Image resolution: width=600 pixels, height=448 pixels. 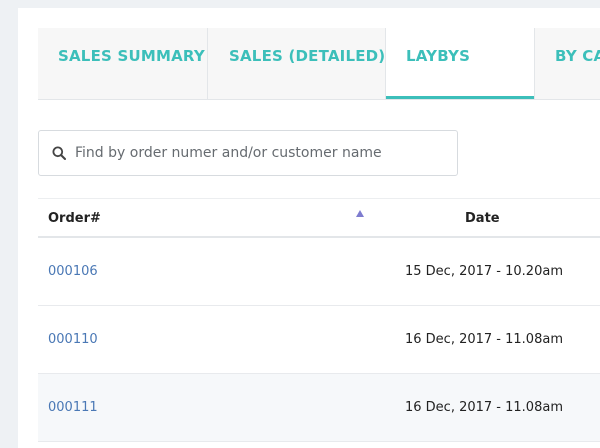 What do you see at coordinates (360, 213) in the screenshot?
I see `sort-ascending-icon` at bounding box center [360, 213].